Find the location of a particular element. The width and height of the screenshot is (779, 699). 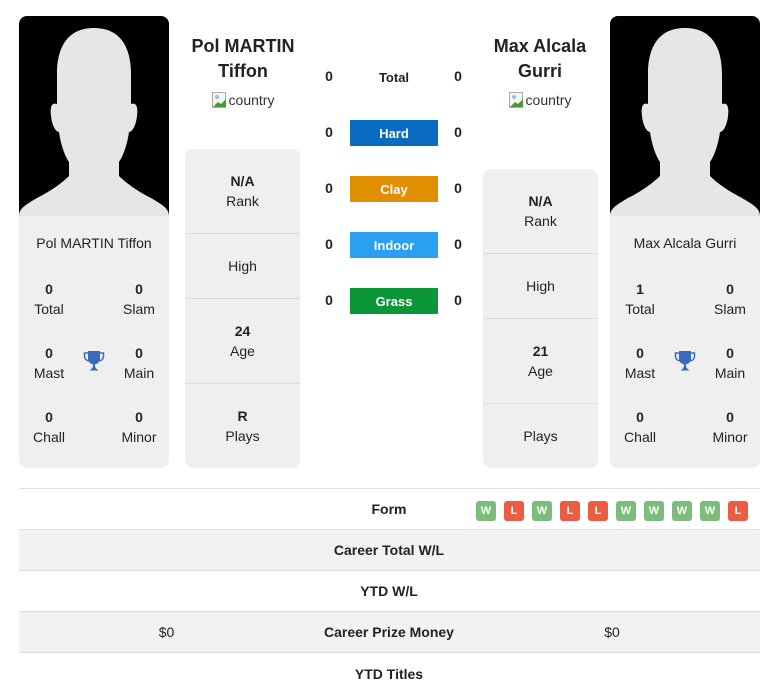

surface-hard: 0 Hard 0 is located at coordinates (392, 133).